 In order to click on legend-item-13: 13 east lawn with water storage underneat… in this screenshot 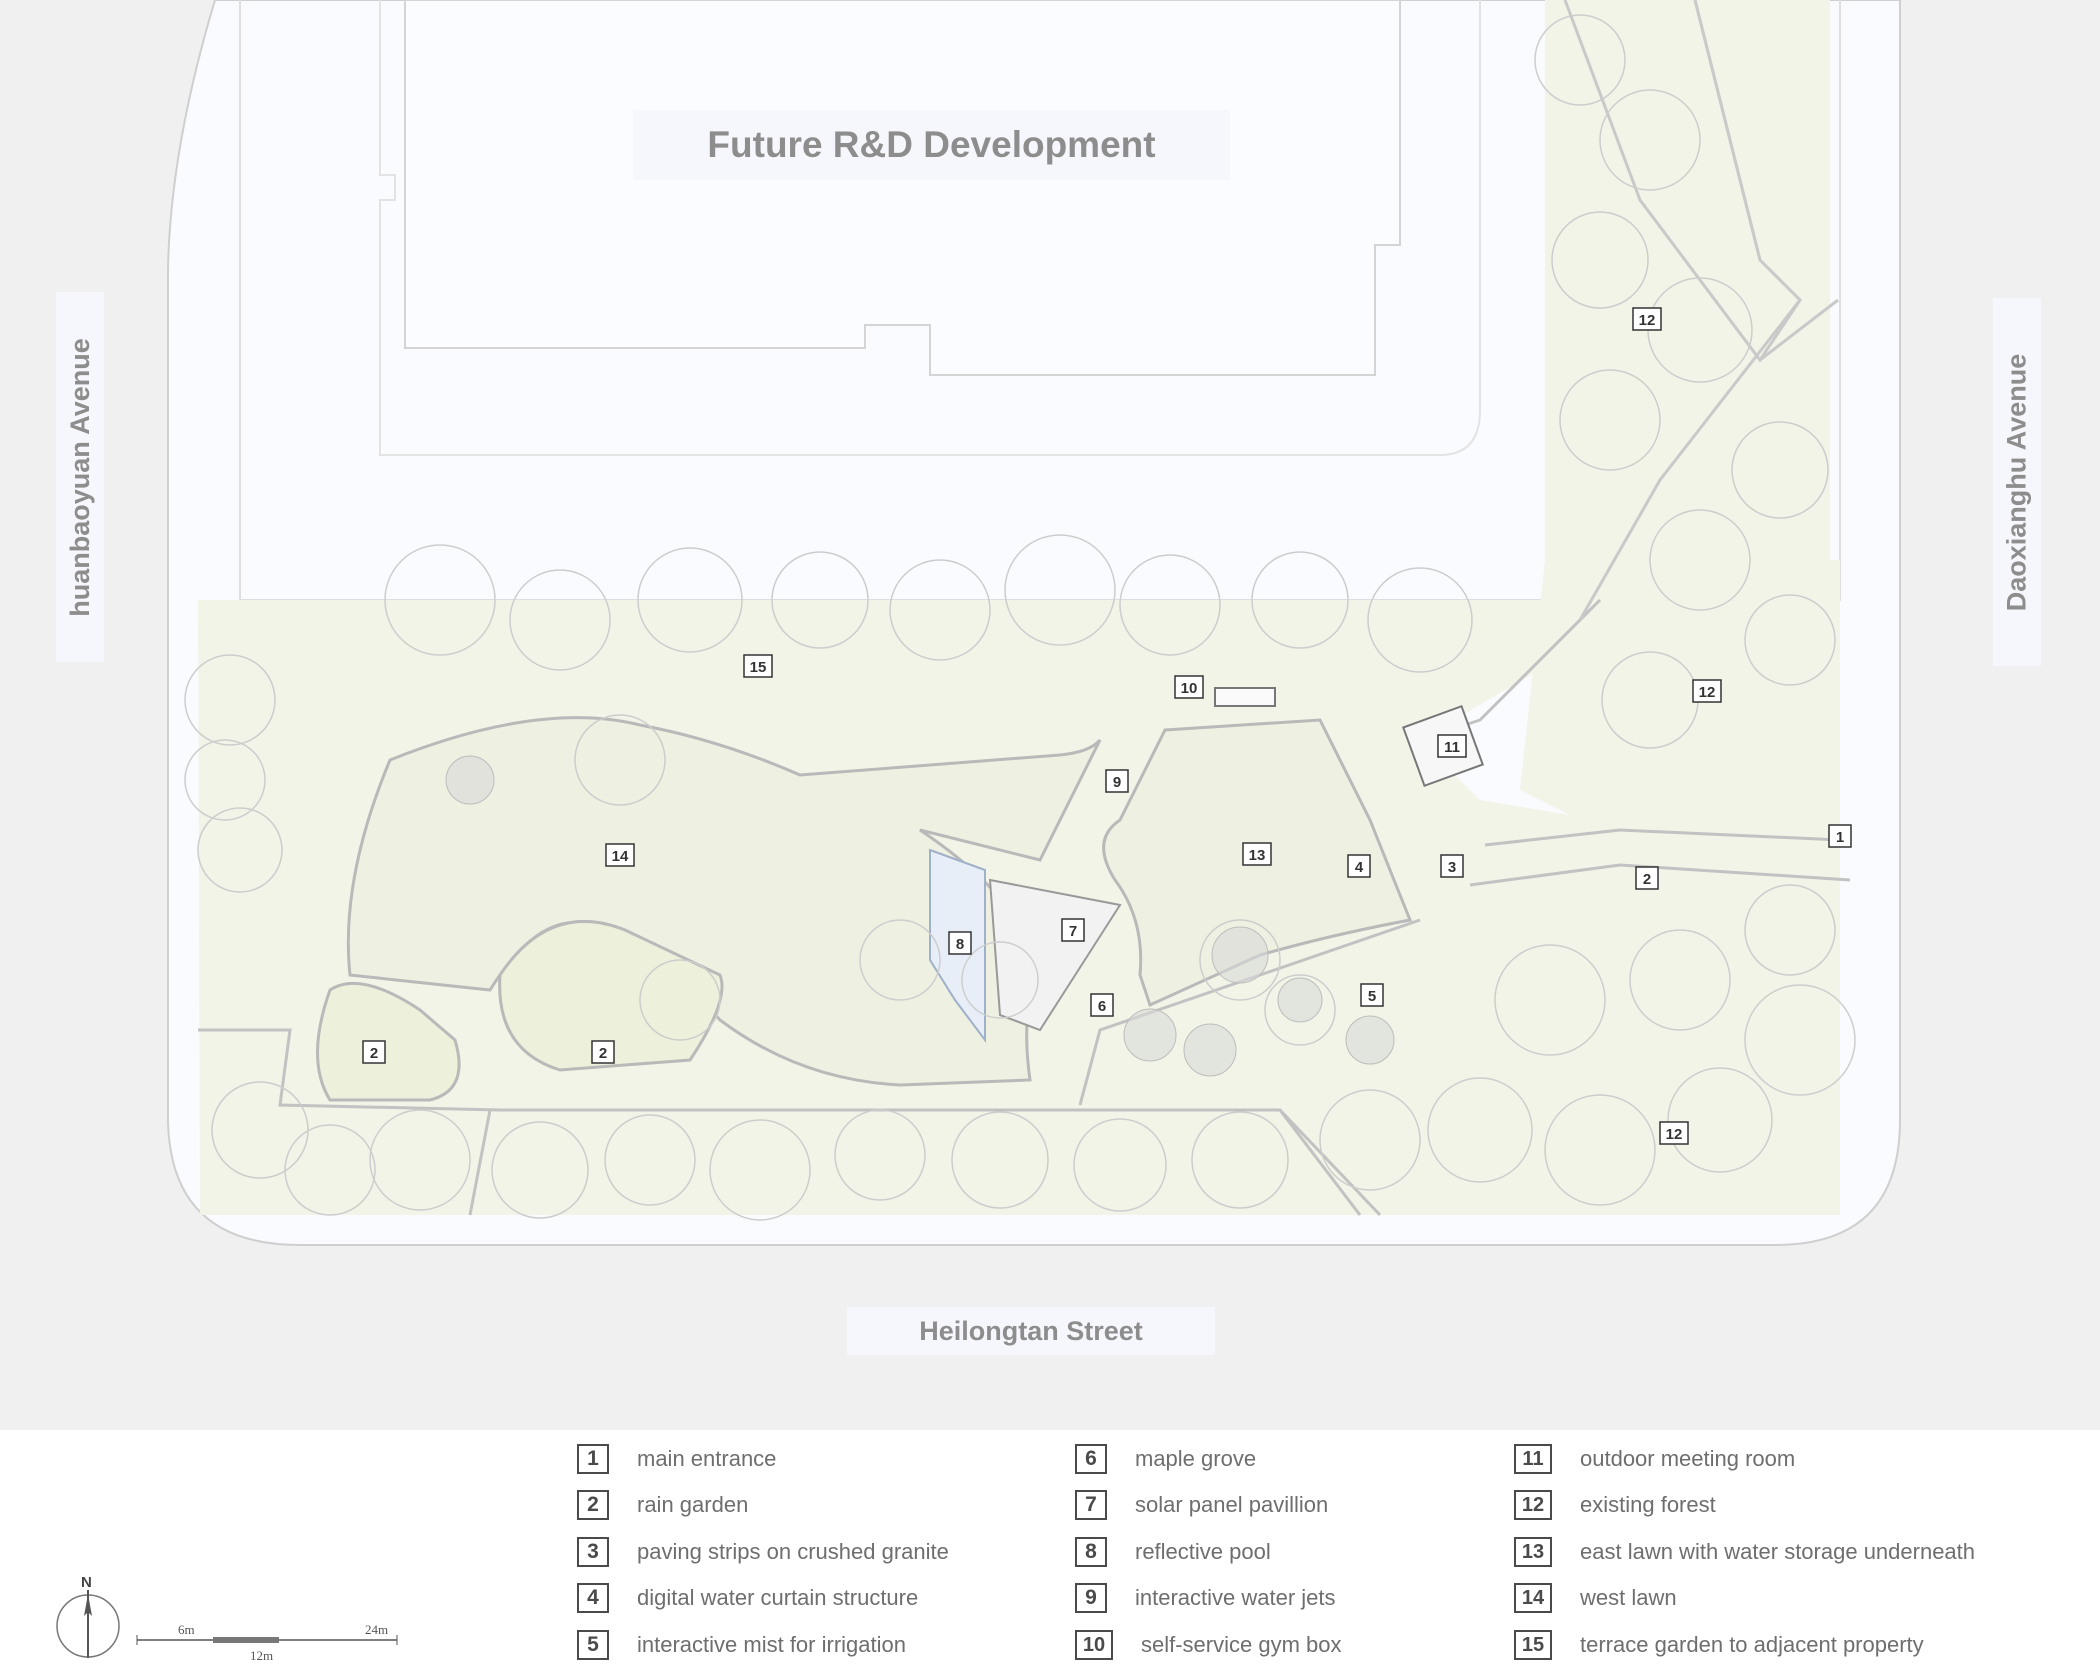, I will do `click(1744, 1552)`.